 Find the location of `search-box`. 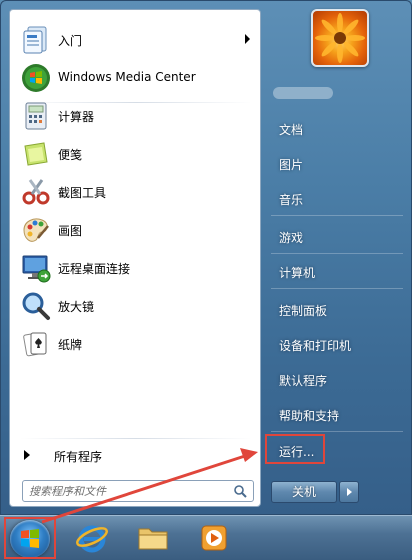

search-box is located at coordinates (138, 491).